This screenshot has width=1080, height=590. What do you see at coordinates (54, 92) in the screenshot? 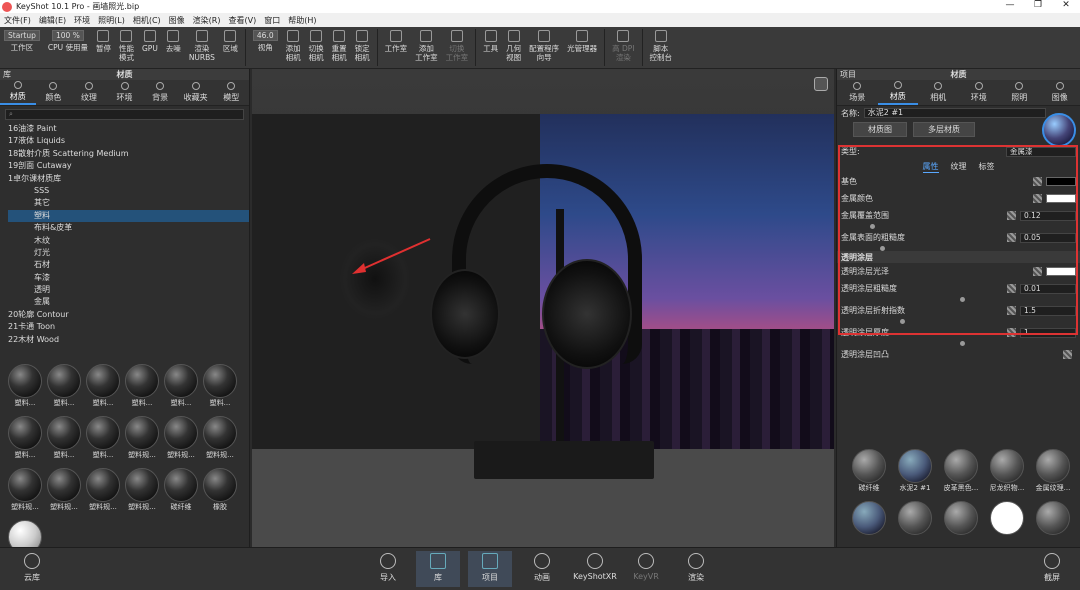
I see `tab-colors: 颜色` at bounding box center [54, 92].